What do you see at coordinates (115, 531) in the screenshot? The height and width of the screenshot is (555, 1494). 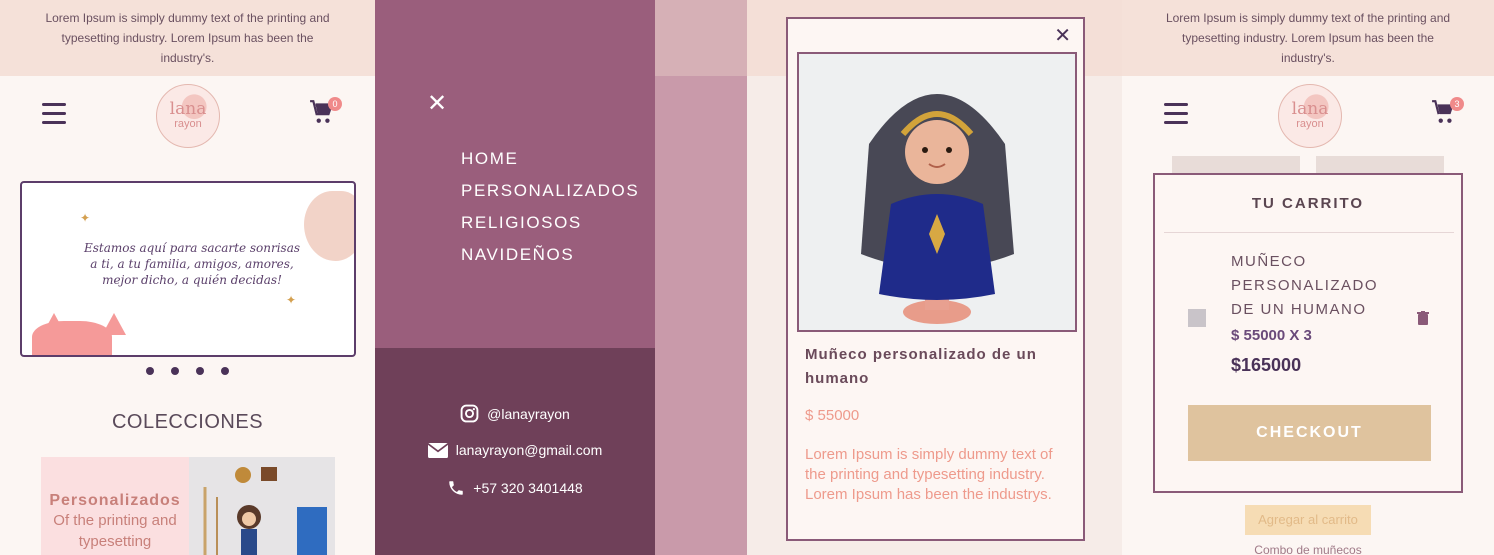 I see `collection-card-subtitle: Of the printing and typesetting` at bounding box center [115, 531].